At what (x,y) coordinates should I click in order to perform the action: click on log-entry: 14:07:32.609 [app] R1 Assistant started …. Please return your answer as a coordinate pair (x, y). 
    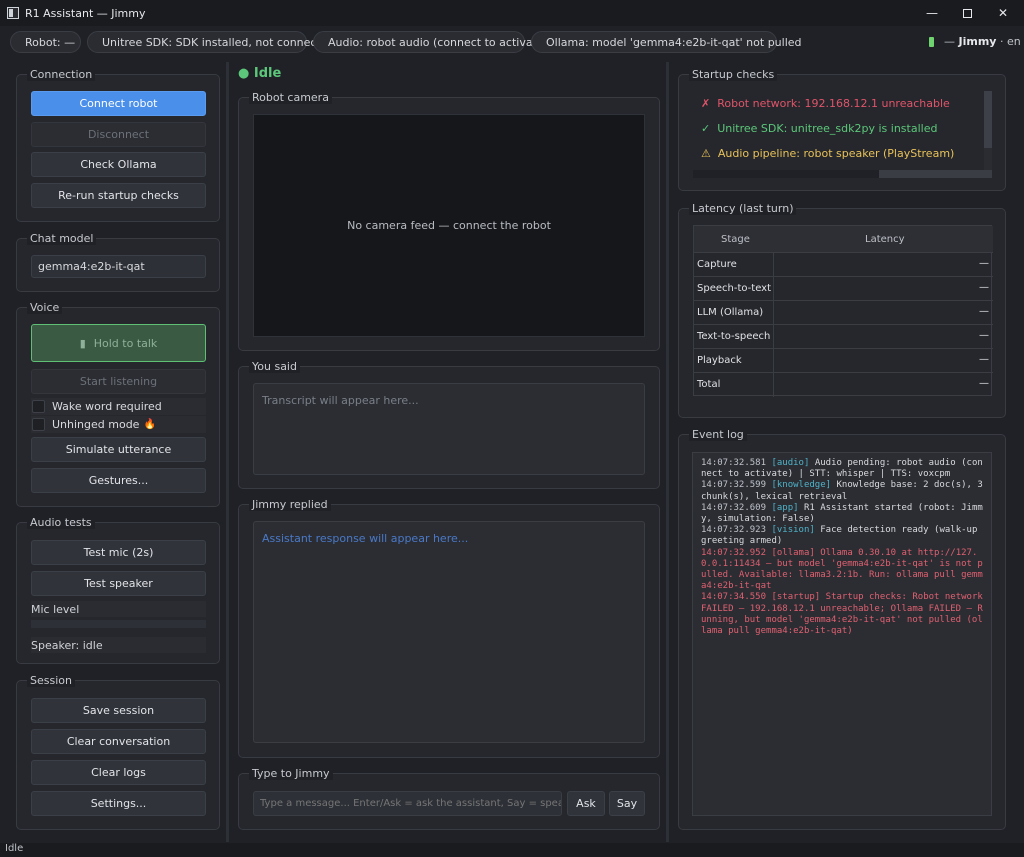
    Looking at the image, I should click on (842, 514).